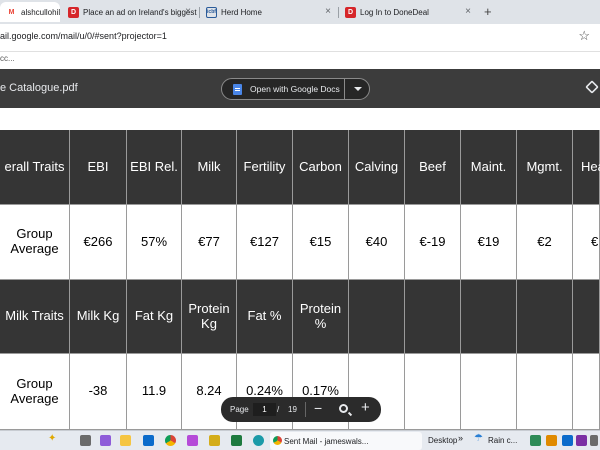  Describe the element at coordinates (154, 392) in the screenshot. I see `table-cell: 11.9` at that location.